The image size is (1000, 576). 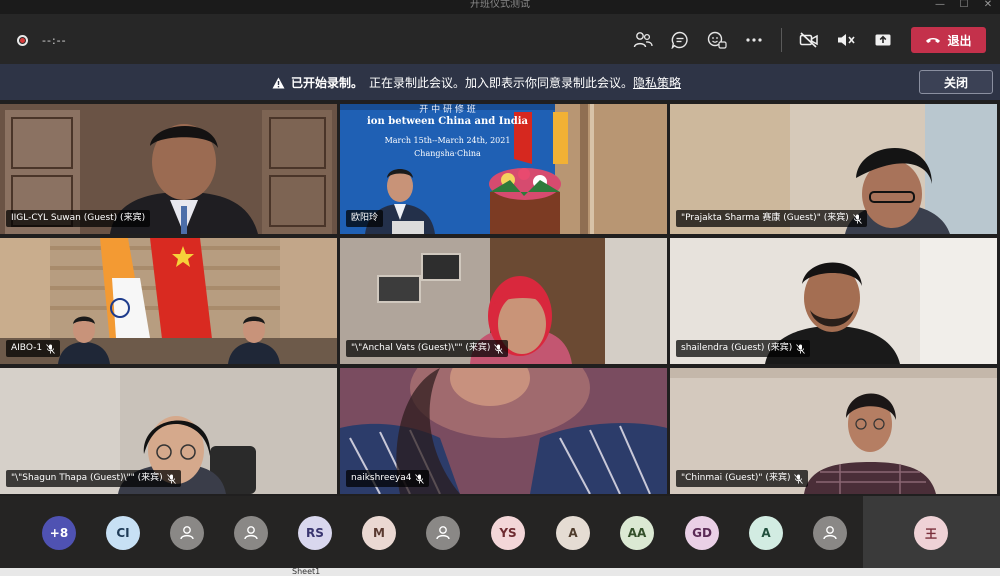 I want to click on more-options-icon, so click(x=754, y=40).